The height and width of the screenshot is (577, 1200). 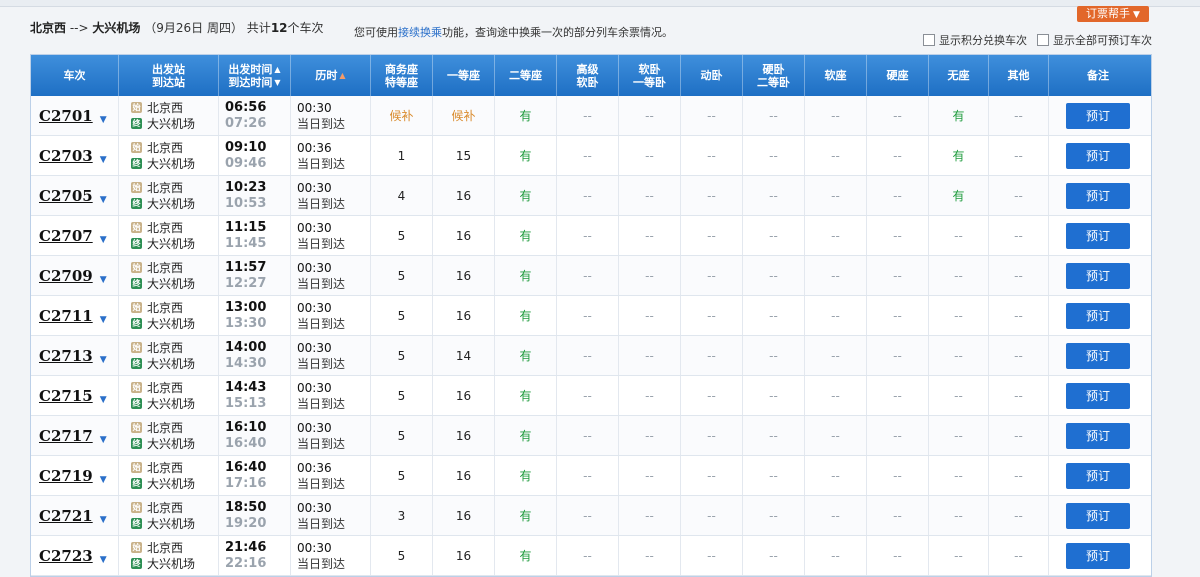 I want to click on train-number-link: C2701, so click(x=66, y=116).